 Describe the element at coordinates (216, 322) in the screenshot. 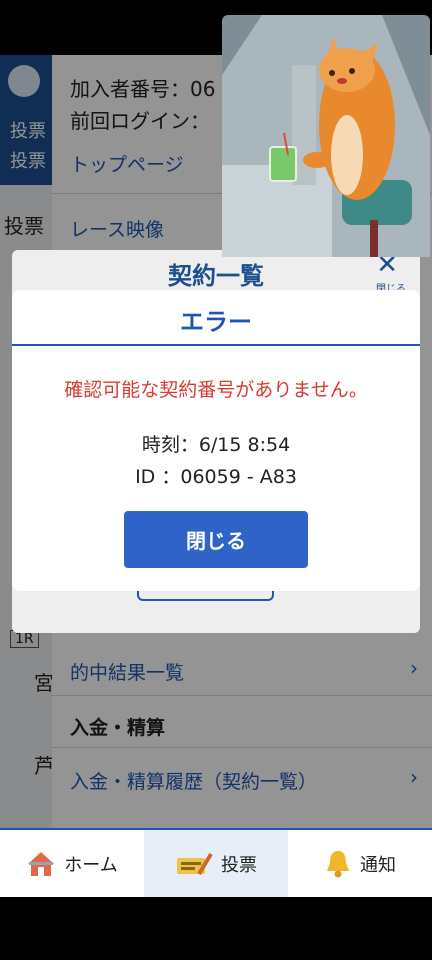

I see `dialog-title: エラー` at that location.